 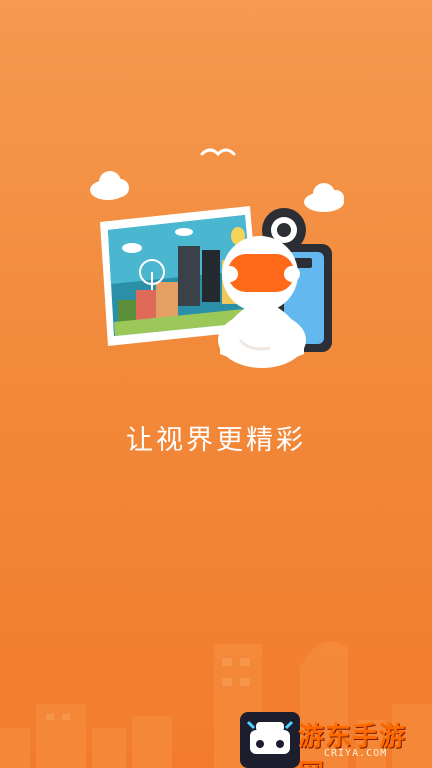 I want to click on bird-icon, so click(x=218, y=152).